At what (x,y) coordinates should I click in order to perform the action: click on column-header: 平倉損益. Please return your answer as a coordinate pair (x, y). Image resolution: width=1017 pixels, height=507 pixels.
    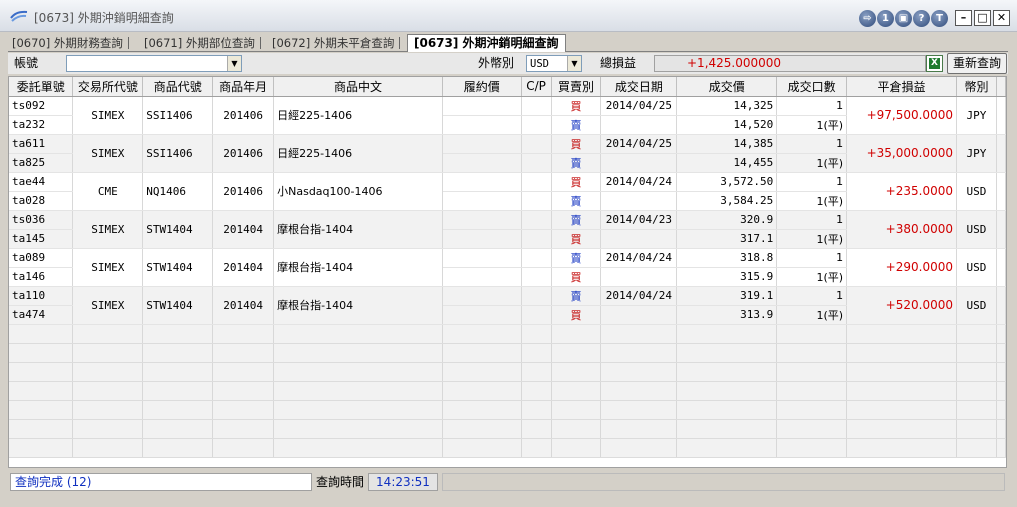
    Looking at the image, I should click on (901, 87).